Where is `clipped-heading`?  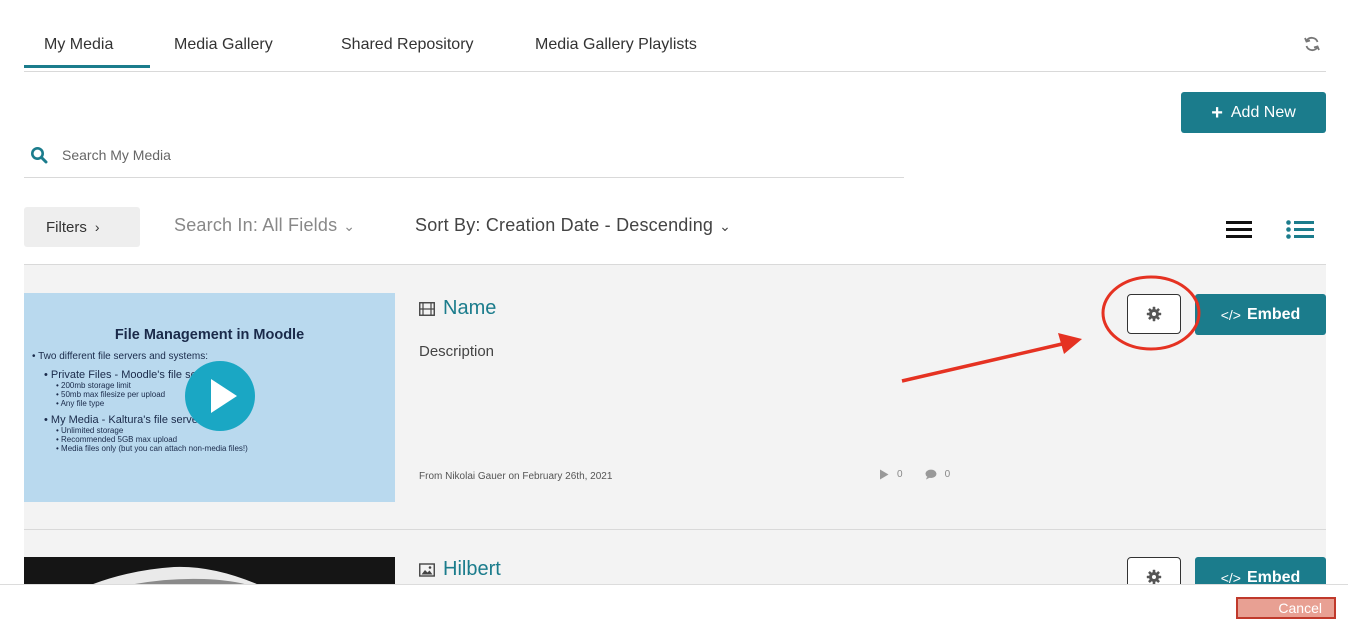
clipped-heading is located at coordinates (474, 4).